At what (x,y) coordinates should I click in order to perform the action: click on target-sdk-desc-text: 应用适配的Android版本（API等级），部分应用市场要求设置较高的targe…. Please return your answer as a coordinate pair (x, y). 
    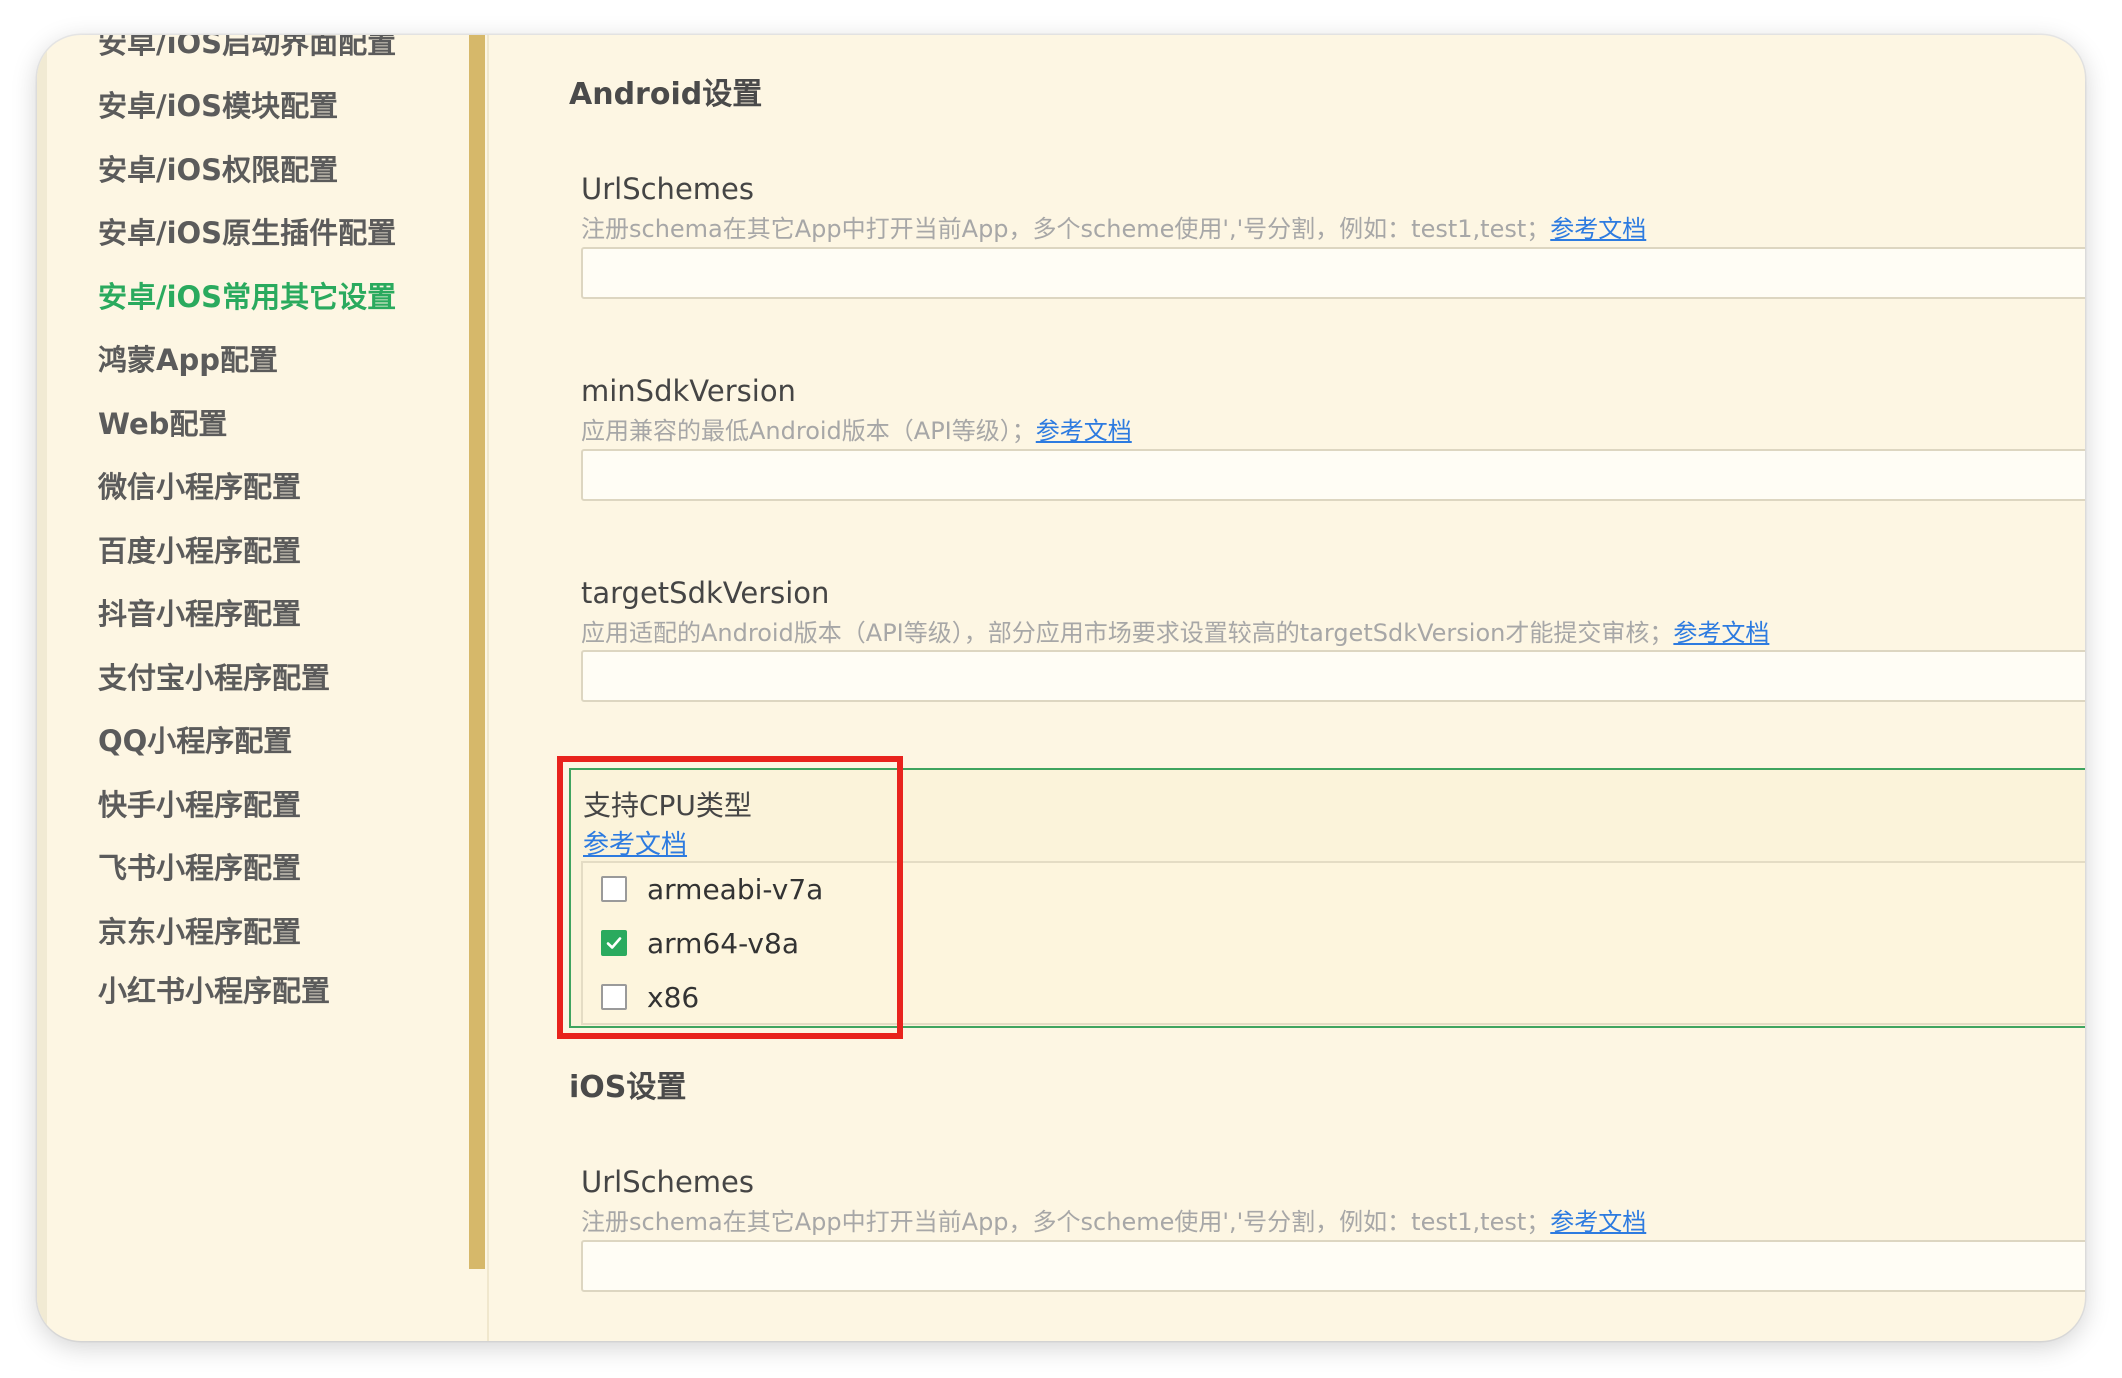
    Looking at the image, I should click on (1127, 633).